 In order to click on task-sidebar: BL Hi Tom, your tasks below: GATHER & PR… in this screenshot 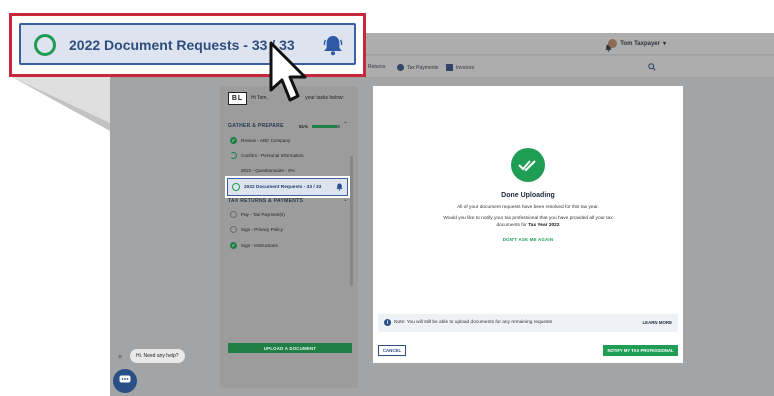, I will do `click(289, 237)`.